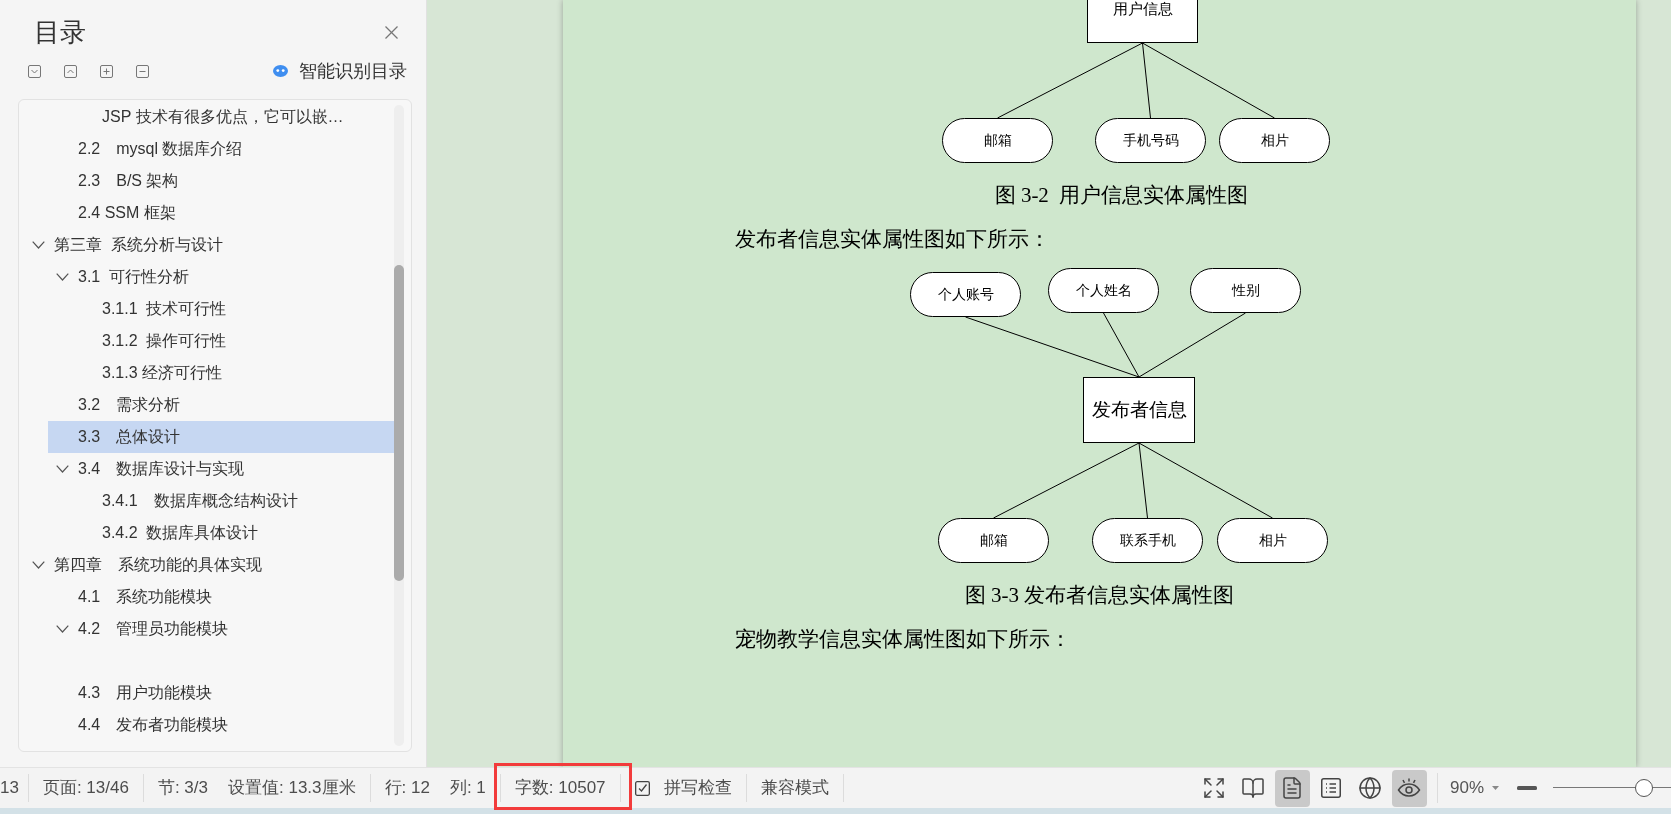 This screenshot has height=814, width=1671. I want to click on toc-item: 3.1.1 技术可行性, so click(233, 309).